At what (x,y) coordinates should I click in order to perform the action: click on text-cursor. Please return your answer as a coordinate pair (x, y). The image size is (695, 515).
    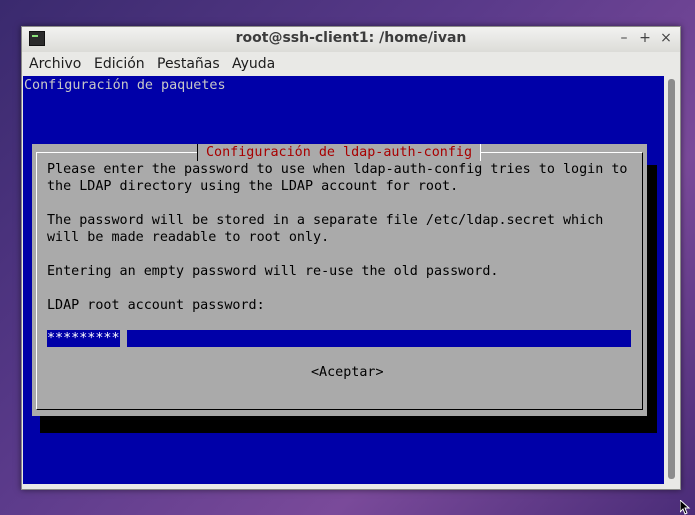
    Looking at the image, I should click on (123, 338).